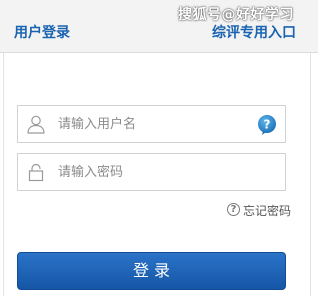  I want to click on forgot-password-label: 忘记密码, so click(267, 211).